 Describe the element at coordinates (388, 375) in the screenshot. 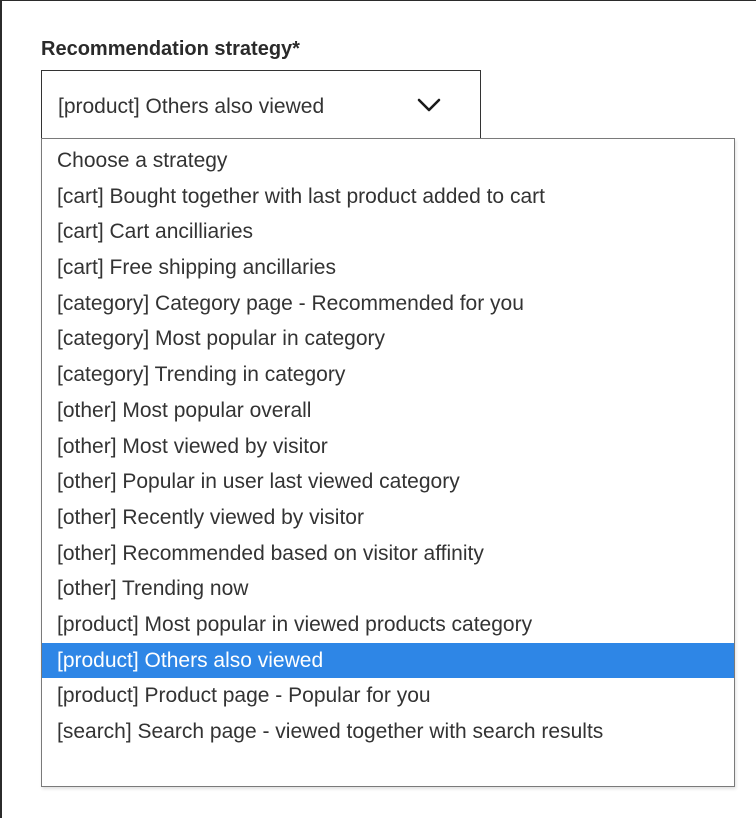

I see `strategy-option: [category] Trending in category` at that location.